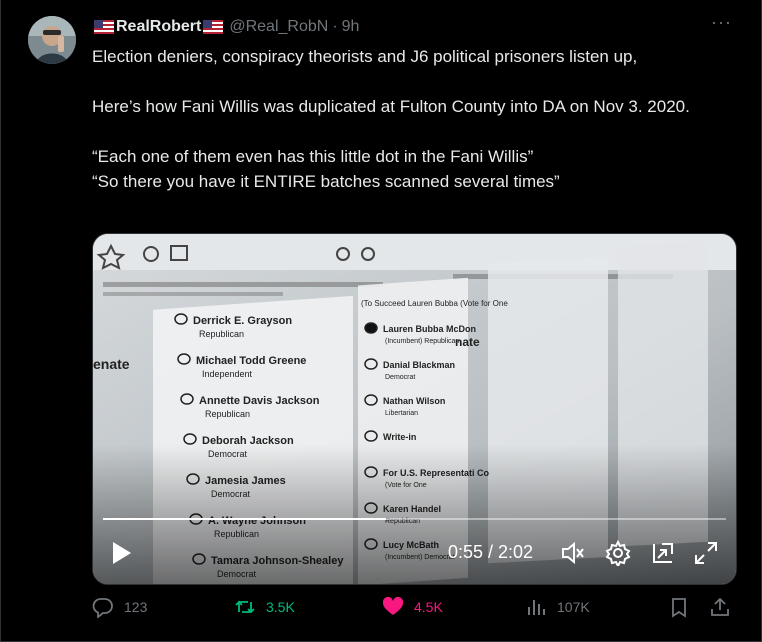  Describe the element at coordinates (280, 607) in the screenshot. I see `repost-count: 3.5K` at that location.